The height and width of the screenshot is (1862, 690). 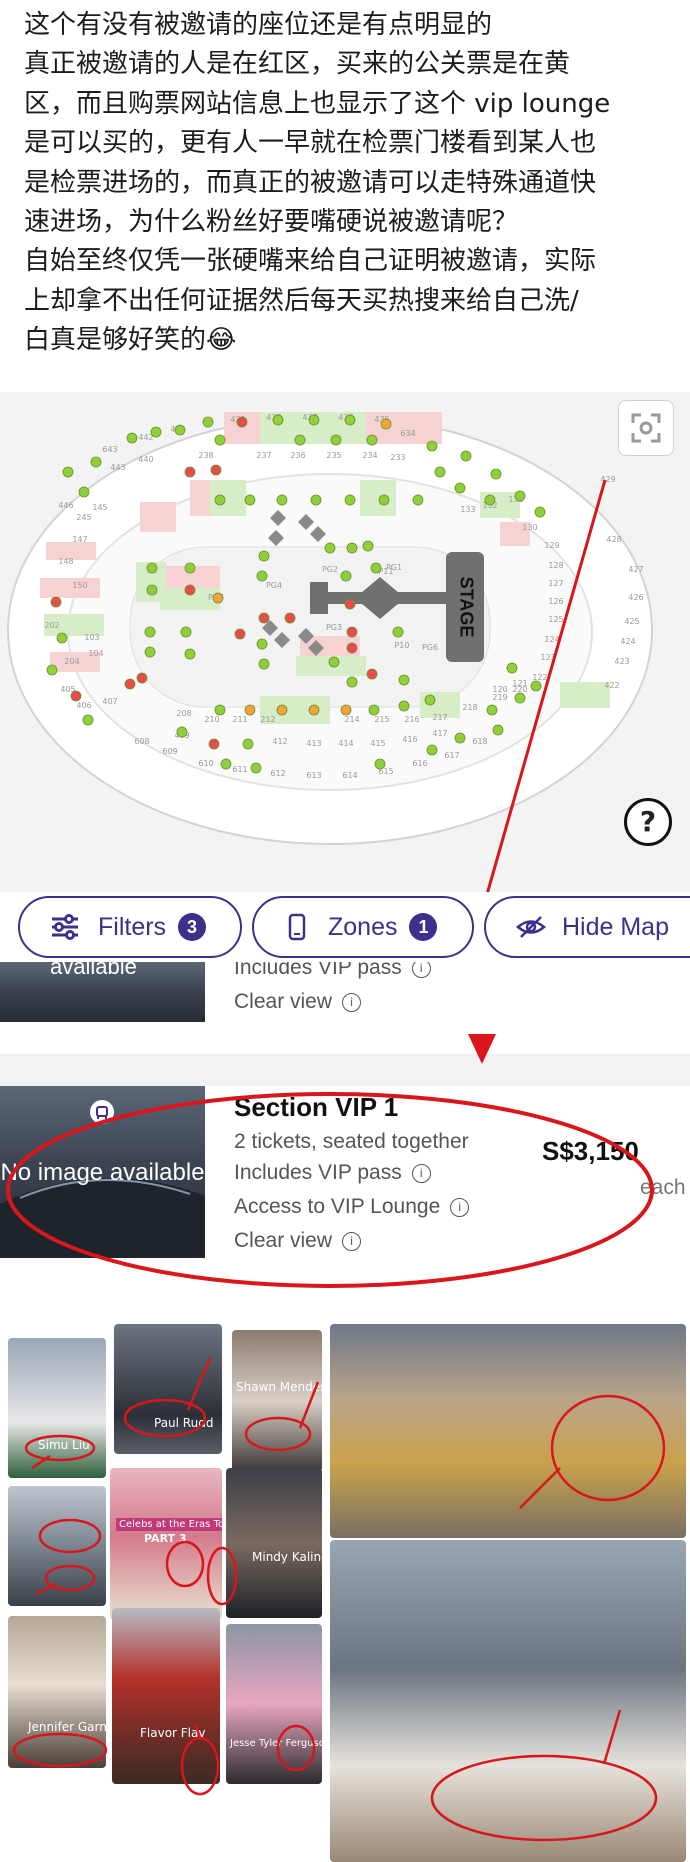 I want to click on hide-map-chip: Hide Map, so click(x=587, y=927).